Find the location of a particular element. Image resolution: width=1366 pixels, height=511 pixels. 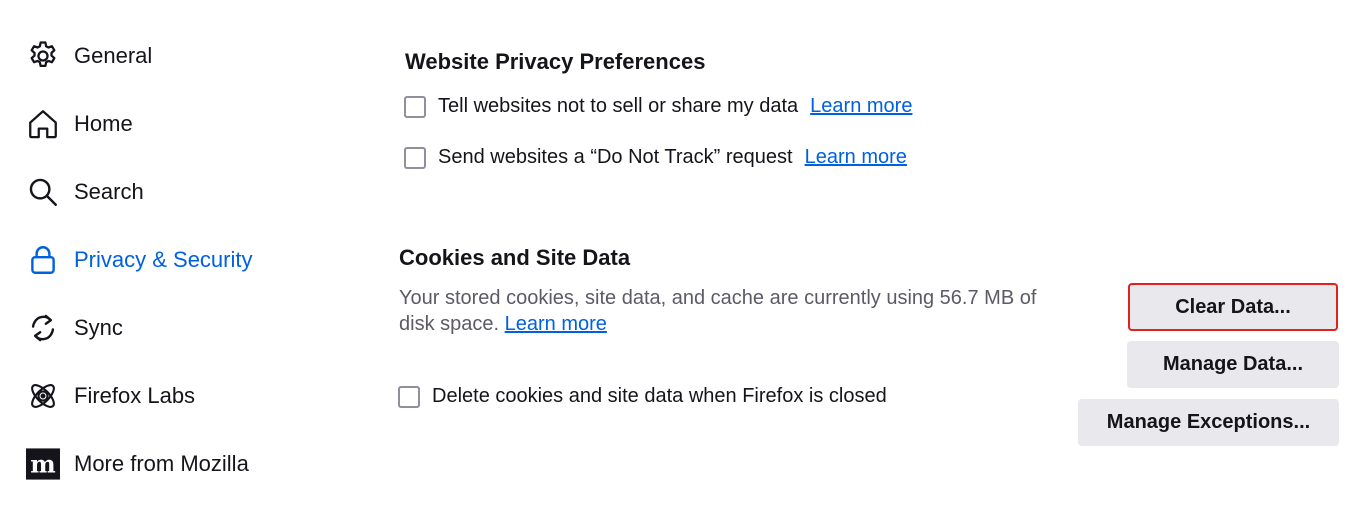

sidebar-item-label: Search is located at coordinates (109, 191).